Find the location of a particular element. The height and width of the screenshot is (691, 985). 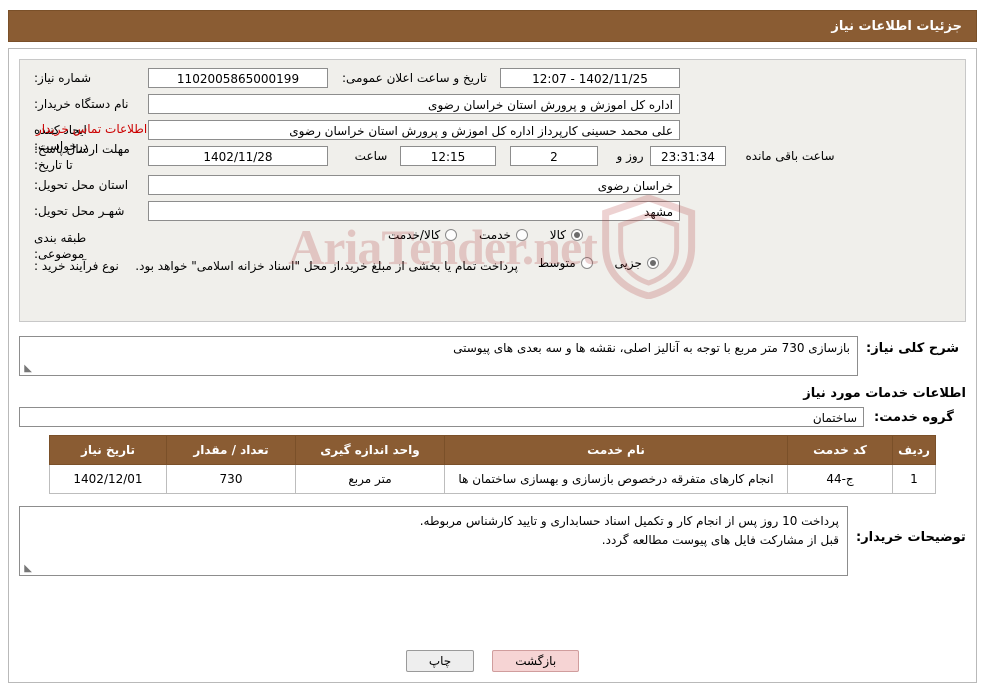

cell-code: ج-44 is located at coordinates (840, 479).